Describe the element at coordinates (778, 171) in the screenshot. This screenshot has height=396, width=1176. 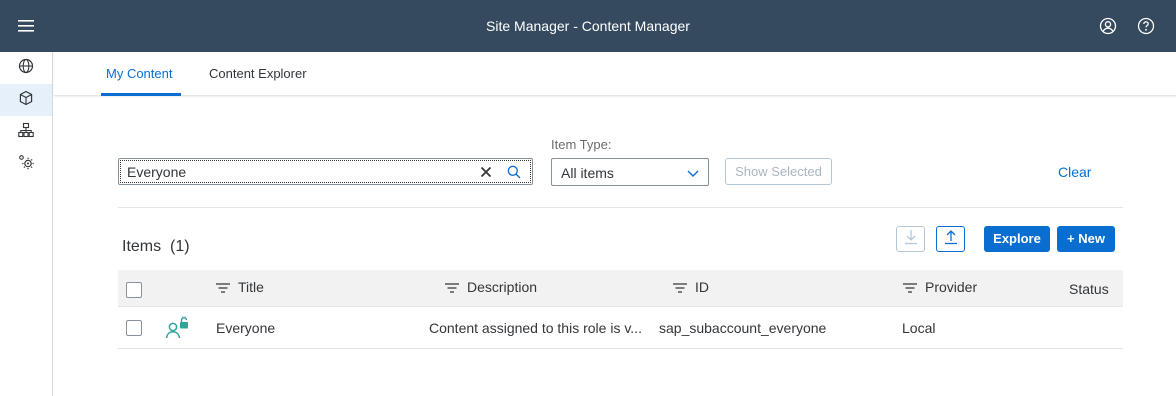
I see `show-selected-button: Show Selected` at that location.